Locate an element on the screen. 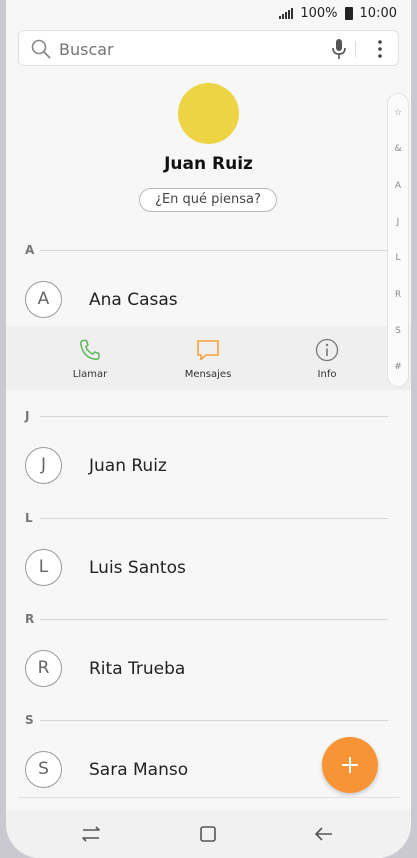 The width and height of the screenshot is (417, 858). alphabet-index-bar: ☆ & A J L R S # is located at coordinates (398, 240).